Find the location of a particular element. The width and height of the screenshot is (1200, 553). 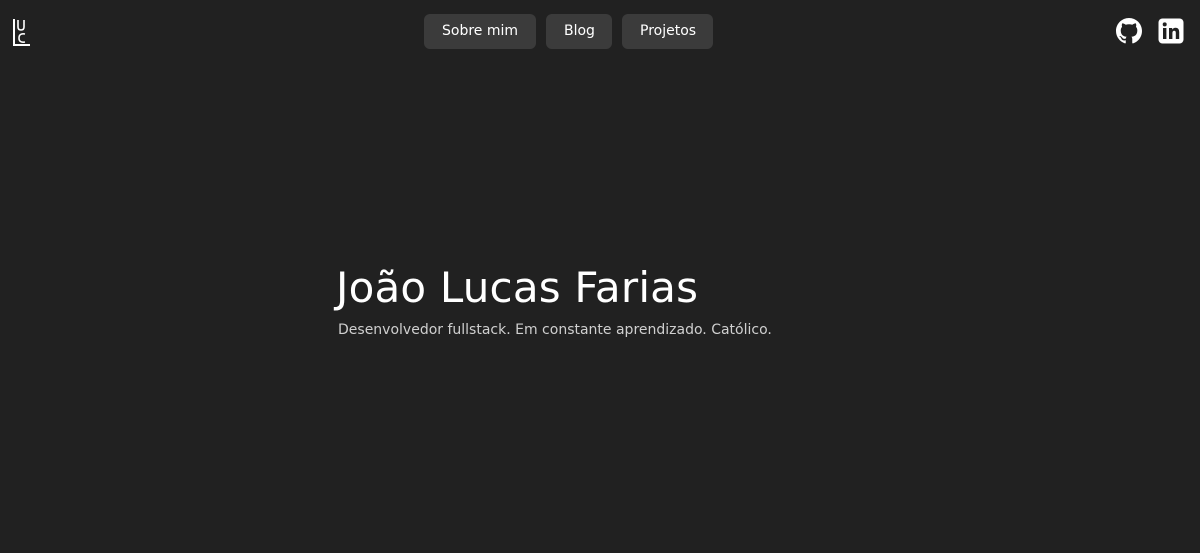

main-nav: Sobre mim Blog Projetos is located at coordinates (568, 31).